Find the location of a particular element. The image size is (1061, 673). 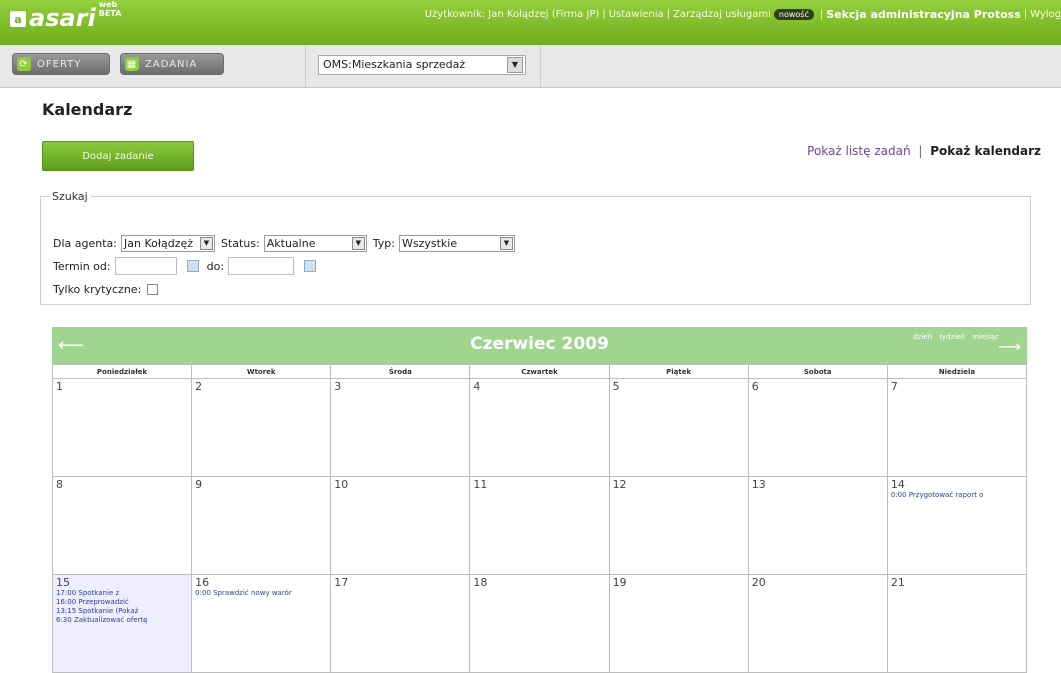

calendar-day-cell: 9 is located at coordinates (261, 525).